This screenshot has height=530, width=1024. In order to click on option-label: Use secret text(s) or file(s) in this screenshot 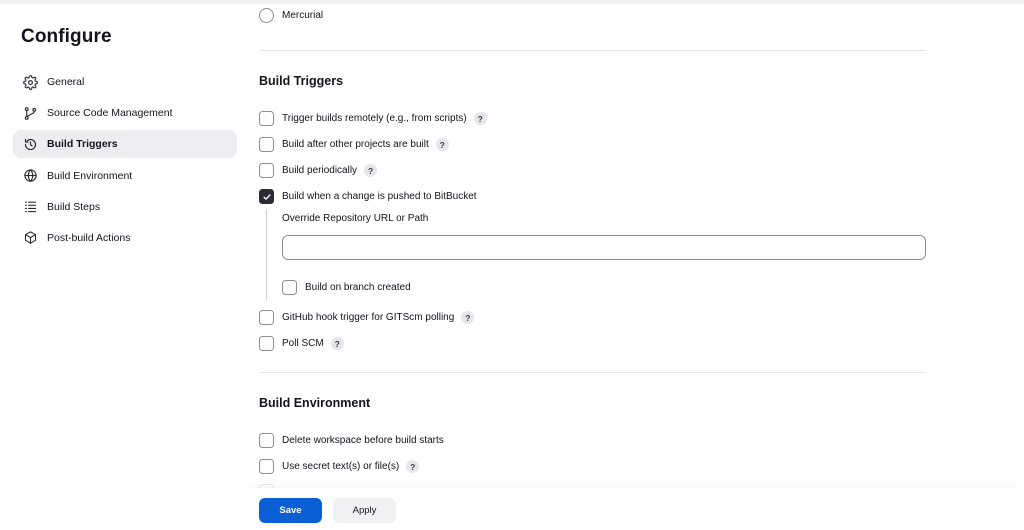, I will do `click(341, 466)`.